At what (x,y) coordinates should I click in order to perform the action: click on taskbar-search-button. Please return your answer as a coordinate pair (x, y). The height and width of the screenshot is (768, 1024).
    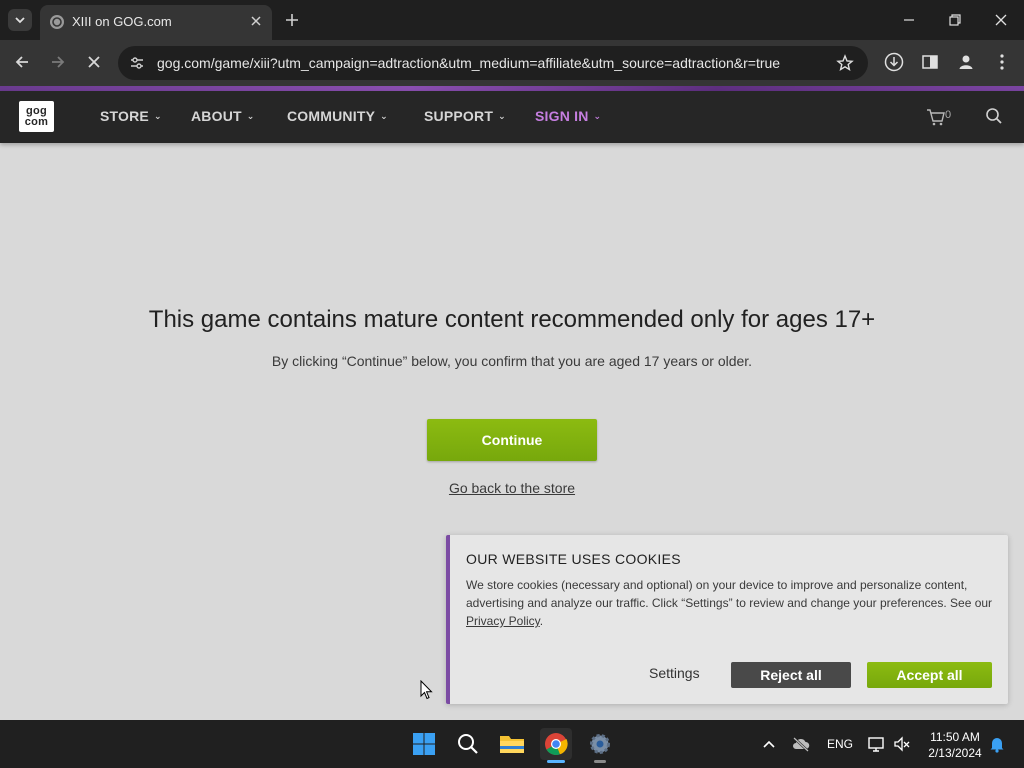
    Looking at the image, I should click on (468, 744).